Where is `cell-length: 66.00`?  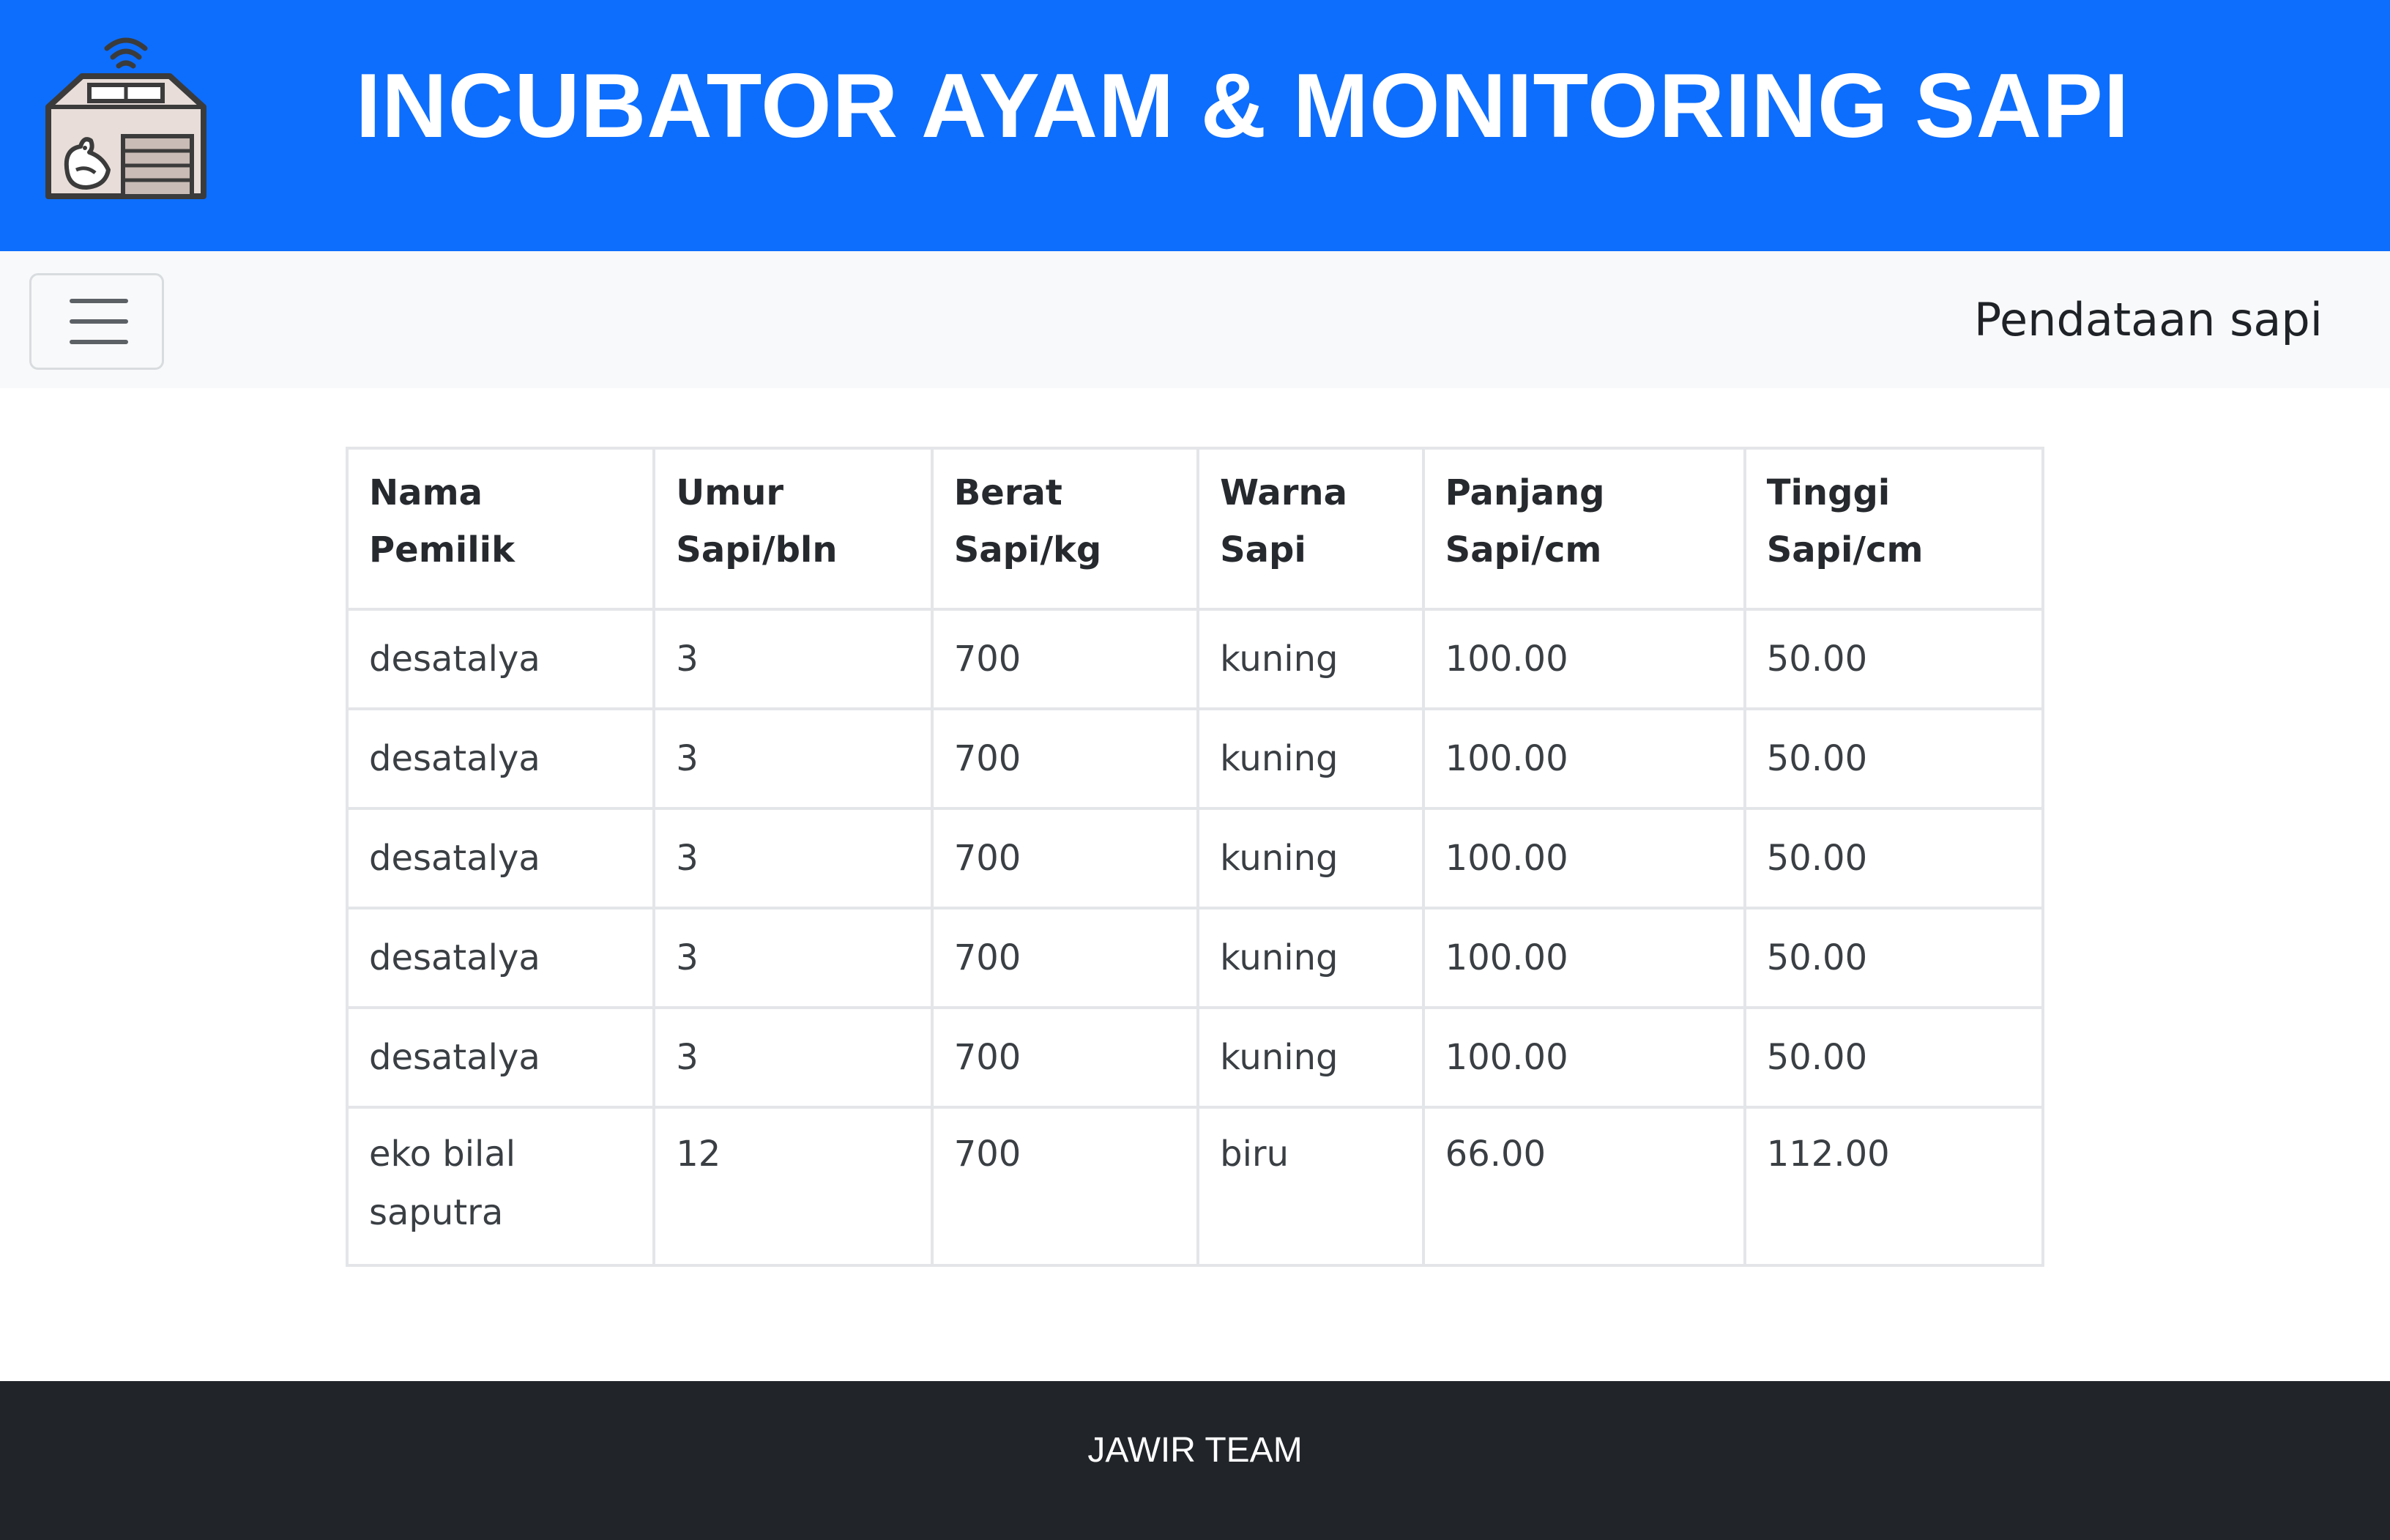
cell-length: 66.00 is located at coordinates (1583, 1186).